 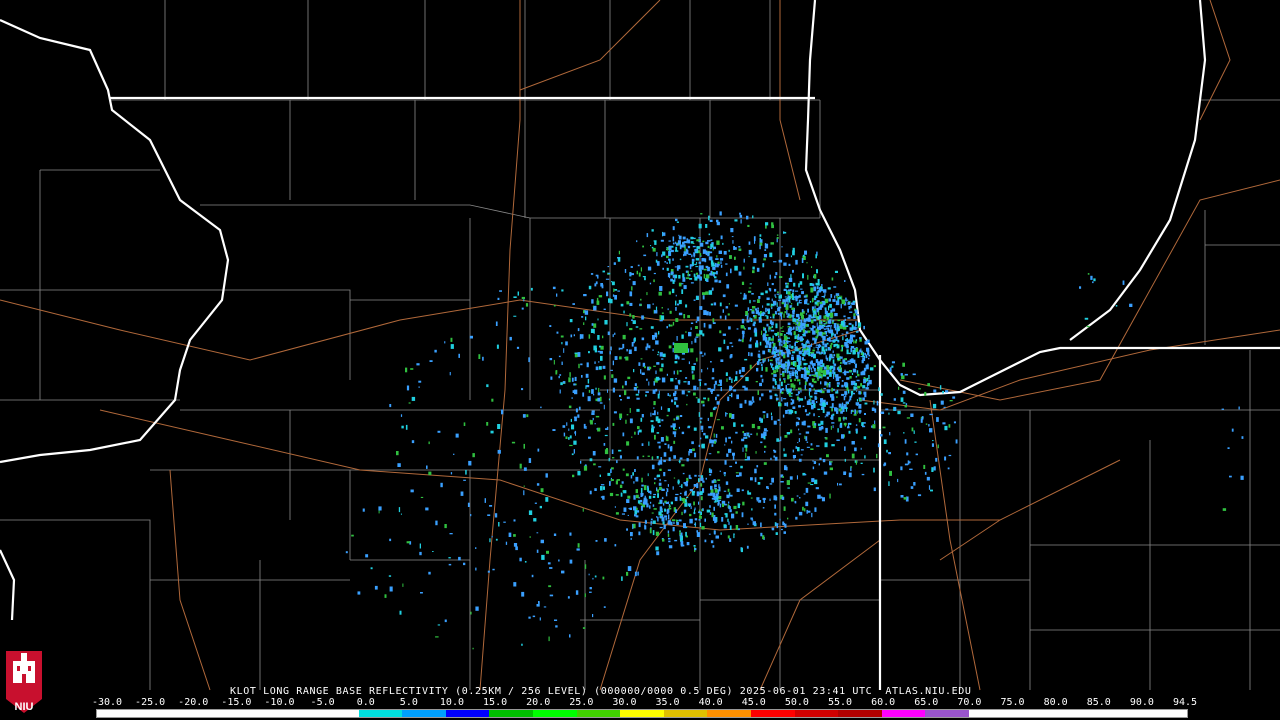 I want to click on scale-tick-label: 5.0, so click(x=408, y=702).